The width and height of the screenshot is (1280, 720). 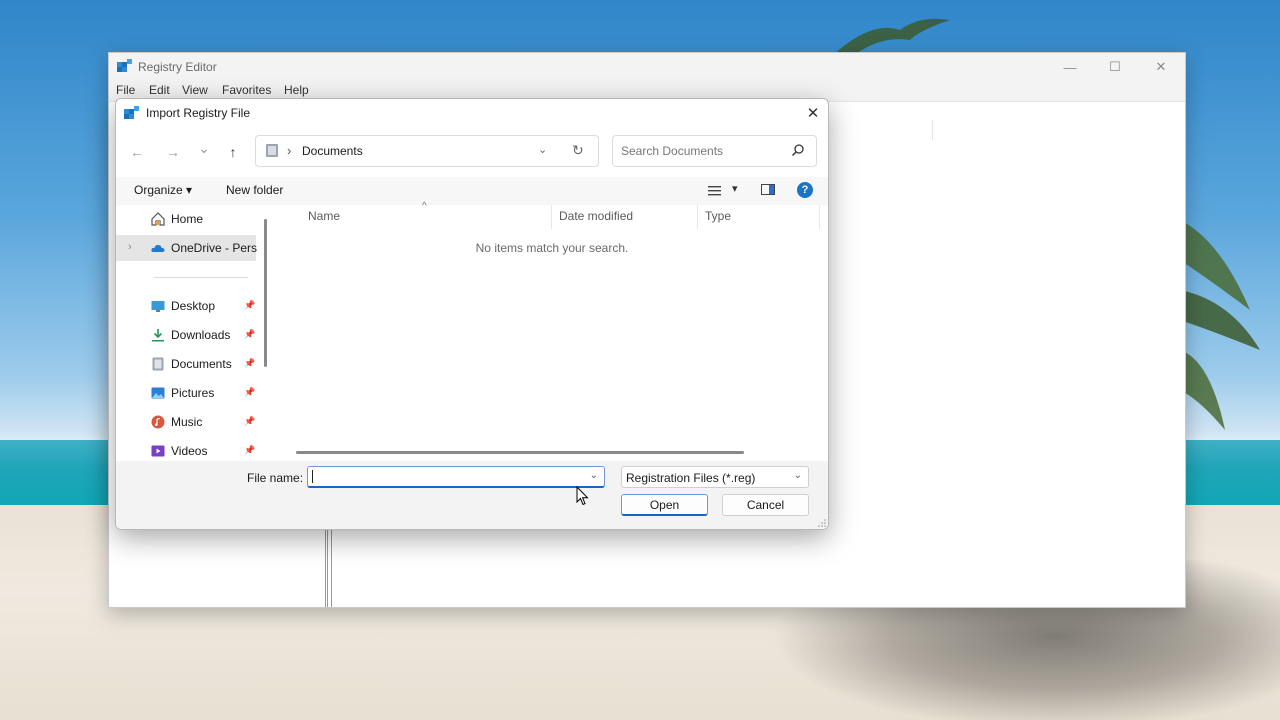 I want to click on nav-item-home: Home, so click(x=186, y=219).